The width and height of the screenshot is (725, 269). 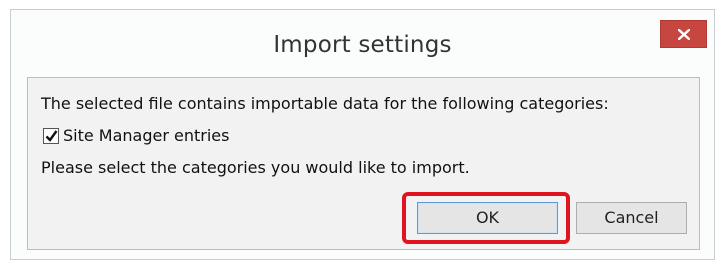 I want to click on site-manager-entries-label: Site Manager entries, so click(x=146, y=135).